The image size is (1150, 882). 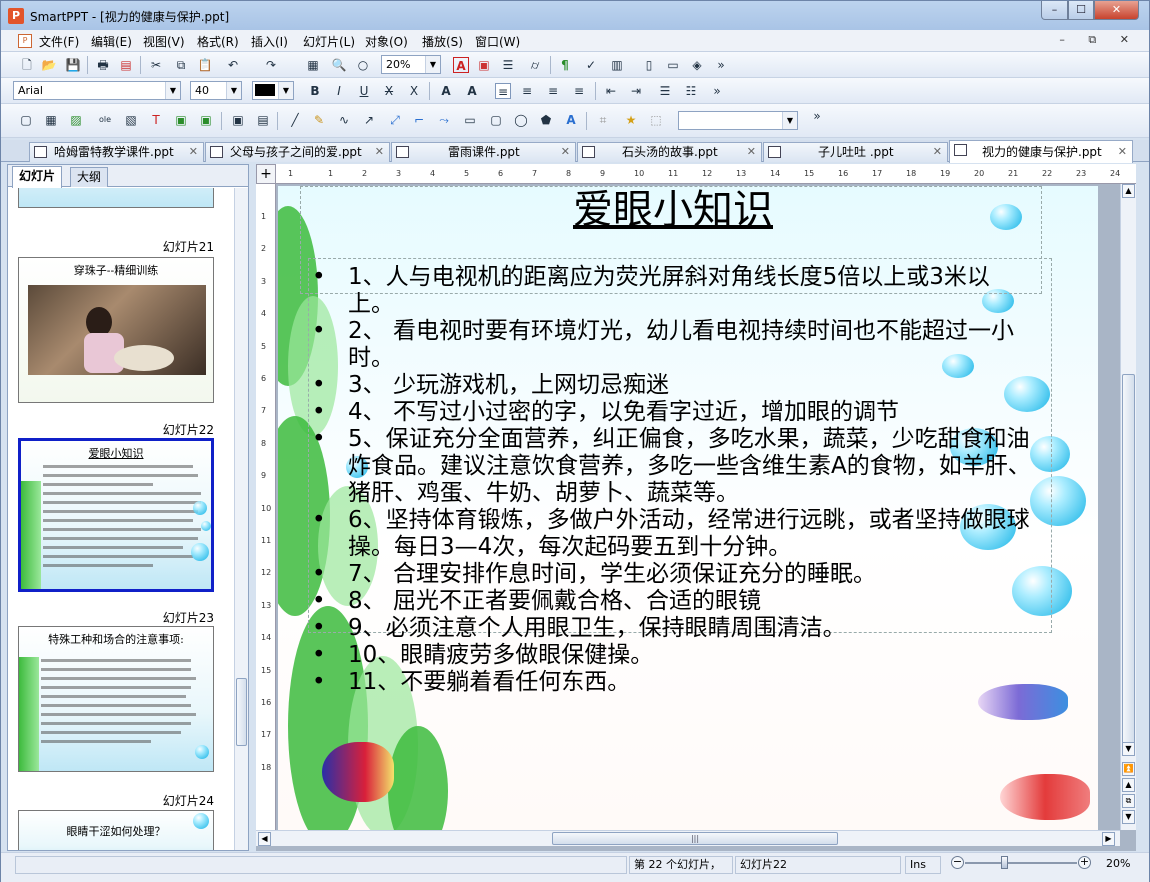 What do you see at coordinates (26, 120) in the screenshot?
I see `textbox-icon: ▢` at bounding box center [26, 120].